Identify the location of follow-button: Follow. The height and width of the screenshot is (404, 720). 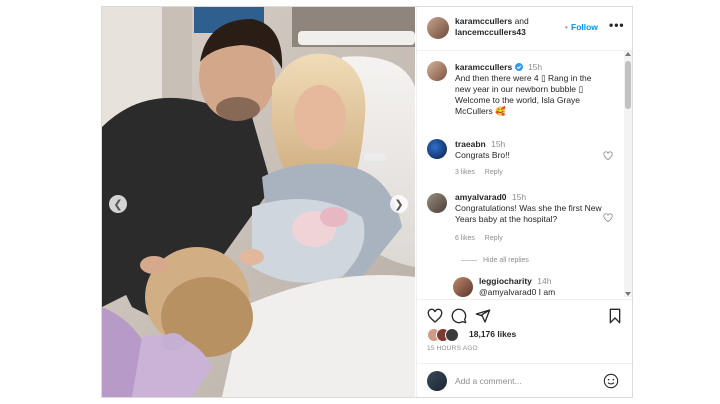
(584, 27).